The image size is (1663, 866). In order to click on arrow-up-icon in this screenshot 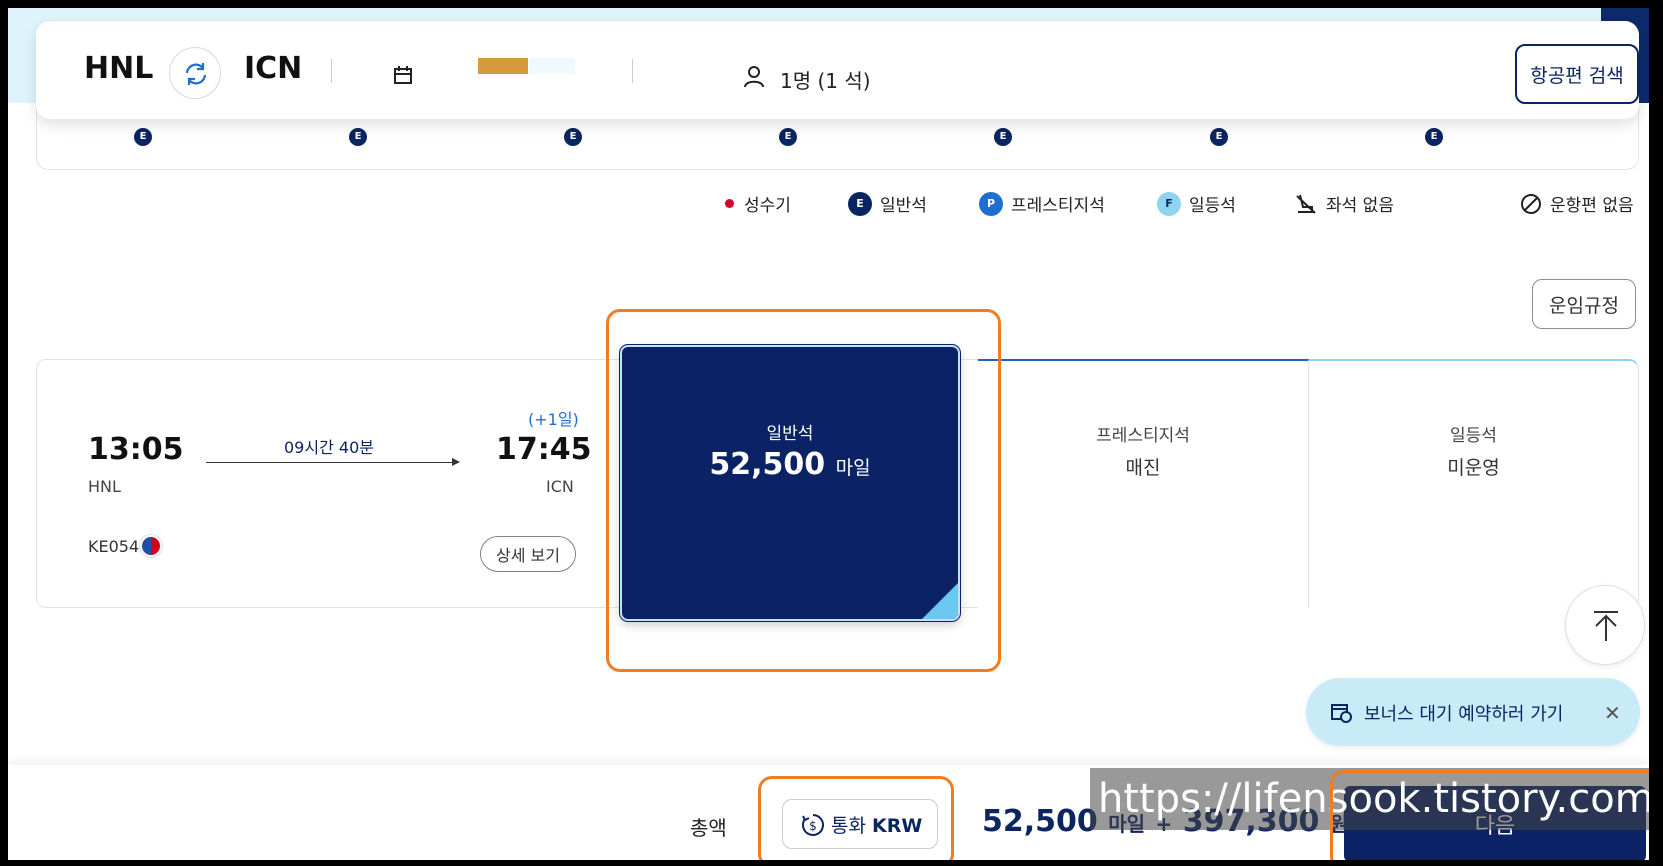, I will do `click(1606, 626)`.